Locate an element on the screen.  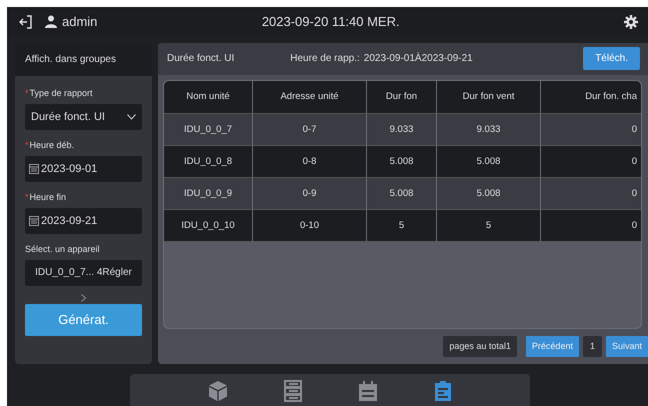
period-value: 2023-09-01À2023-09-21 is located at coordinates (418, 58).